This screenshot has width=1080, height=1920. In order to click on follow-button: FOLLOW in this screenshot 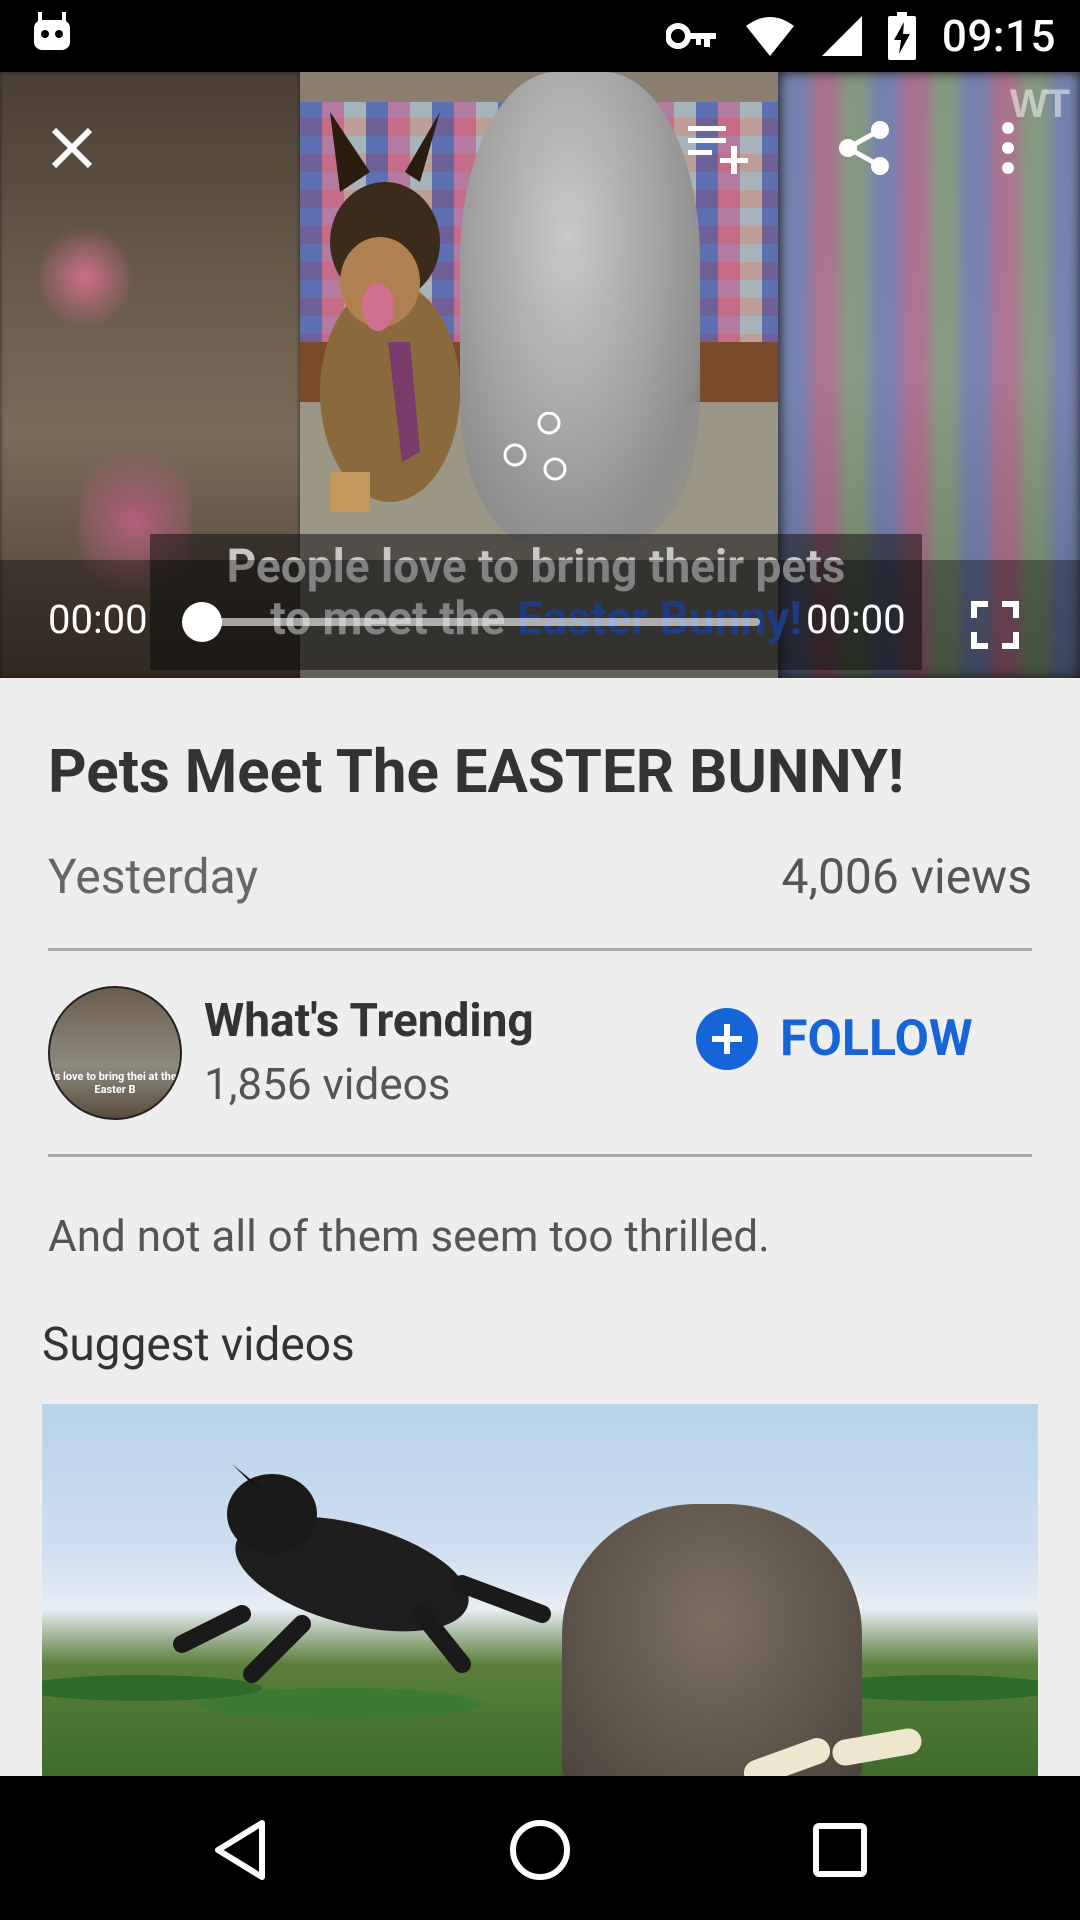, I will do `click(834, 1039)`.